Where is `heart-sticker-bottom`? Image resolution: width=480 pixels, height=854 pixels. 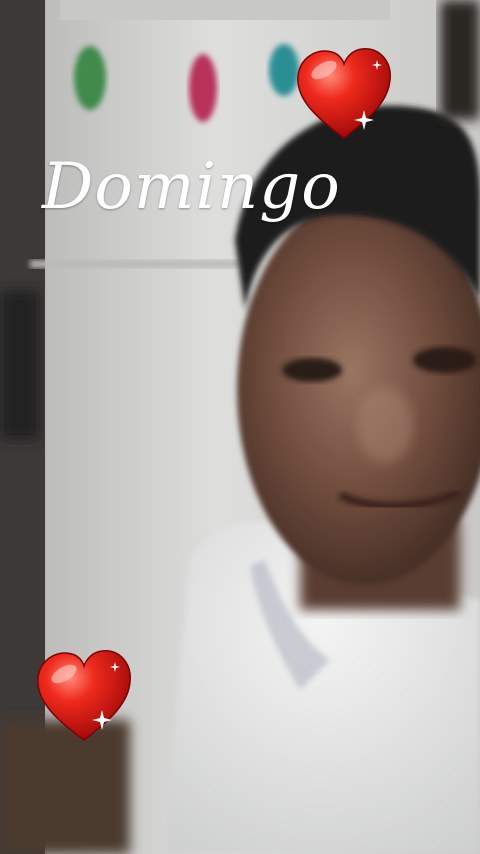 heart-sticker-bottom is located at coordinates (84, 695).